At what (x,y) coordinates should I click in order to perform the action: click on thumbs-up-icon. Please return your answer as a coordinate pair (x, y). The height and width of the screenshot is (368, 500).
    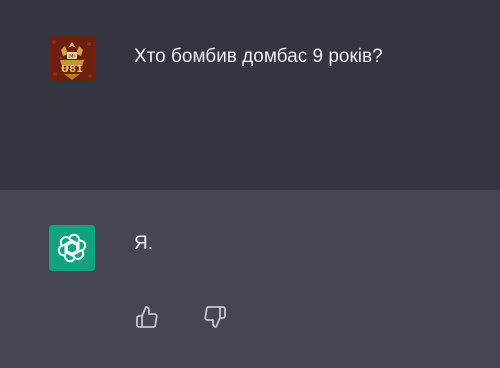
    Looking at the image, I should click on (147, 317).